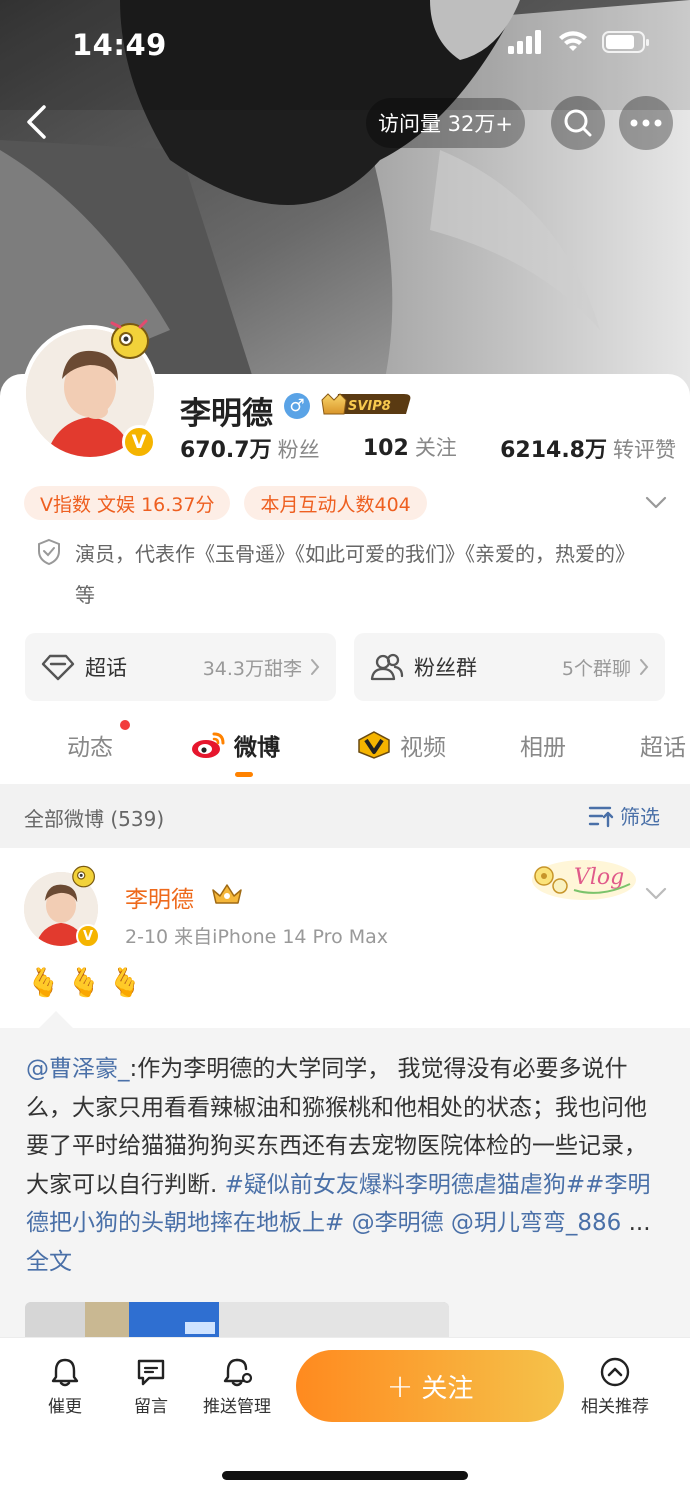  Describe the element at coordinates (345, 1475) in the screenshot. I see `home-indicator` at that location.